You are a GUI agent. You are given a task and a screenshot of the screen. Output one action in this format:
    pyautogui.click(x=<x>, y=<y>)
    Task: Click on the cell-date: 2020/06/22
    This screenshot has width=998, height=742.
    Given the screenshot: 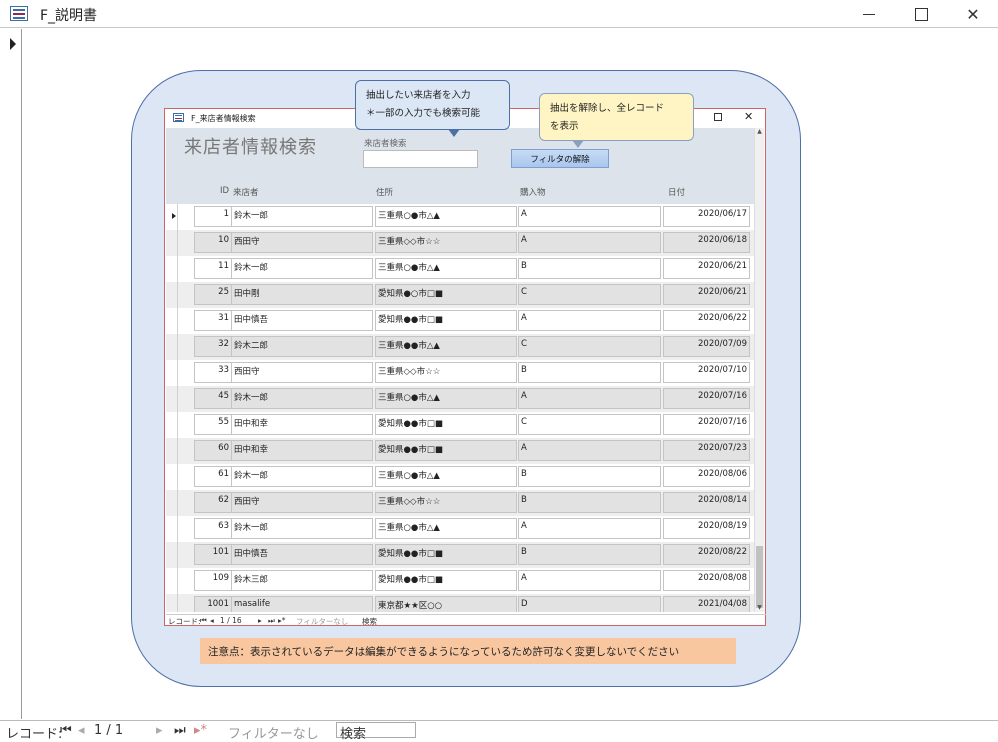 What is the action you would take?
    pyautogui.click(x=706, y=320)
    